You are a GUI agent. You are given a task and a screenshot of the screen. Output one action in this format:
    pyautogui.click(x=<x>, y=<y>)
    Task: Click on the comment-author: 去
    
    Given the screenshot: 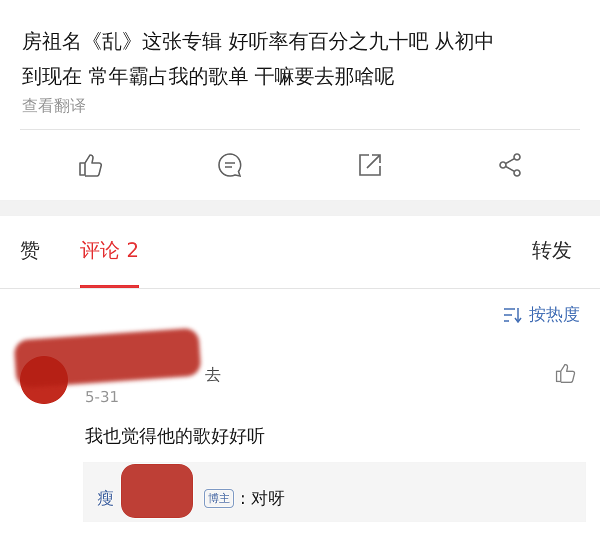 What is the action you would take?
    pyautogui.click(x=213, y=375)
    